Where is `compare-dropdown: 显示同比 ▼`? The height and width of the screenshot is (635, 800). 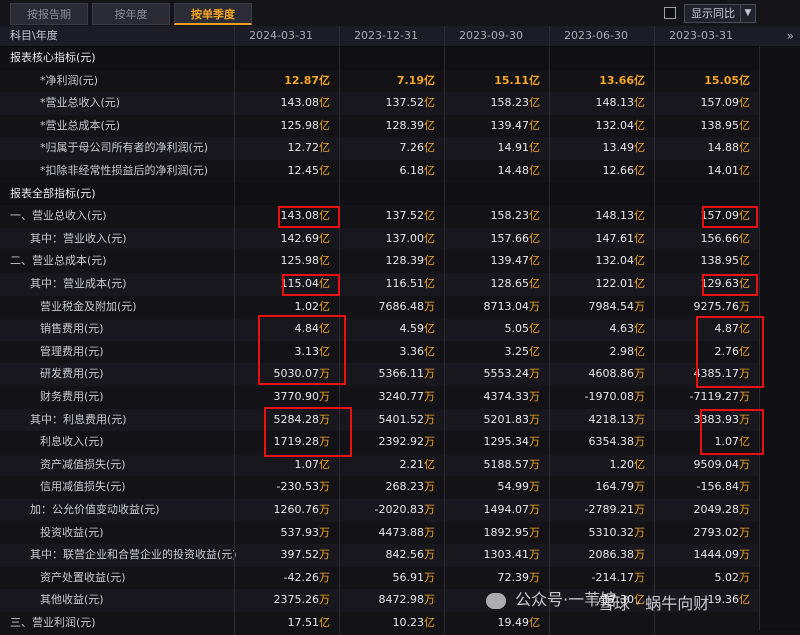 compare-dropdown: 显示同比 ▼ is located at coordinates (720, 13).